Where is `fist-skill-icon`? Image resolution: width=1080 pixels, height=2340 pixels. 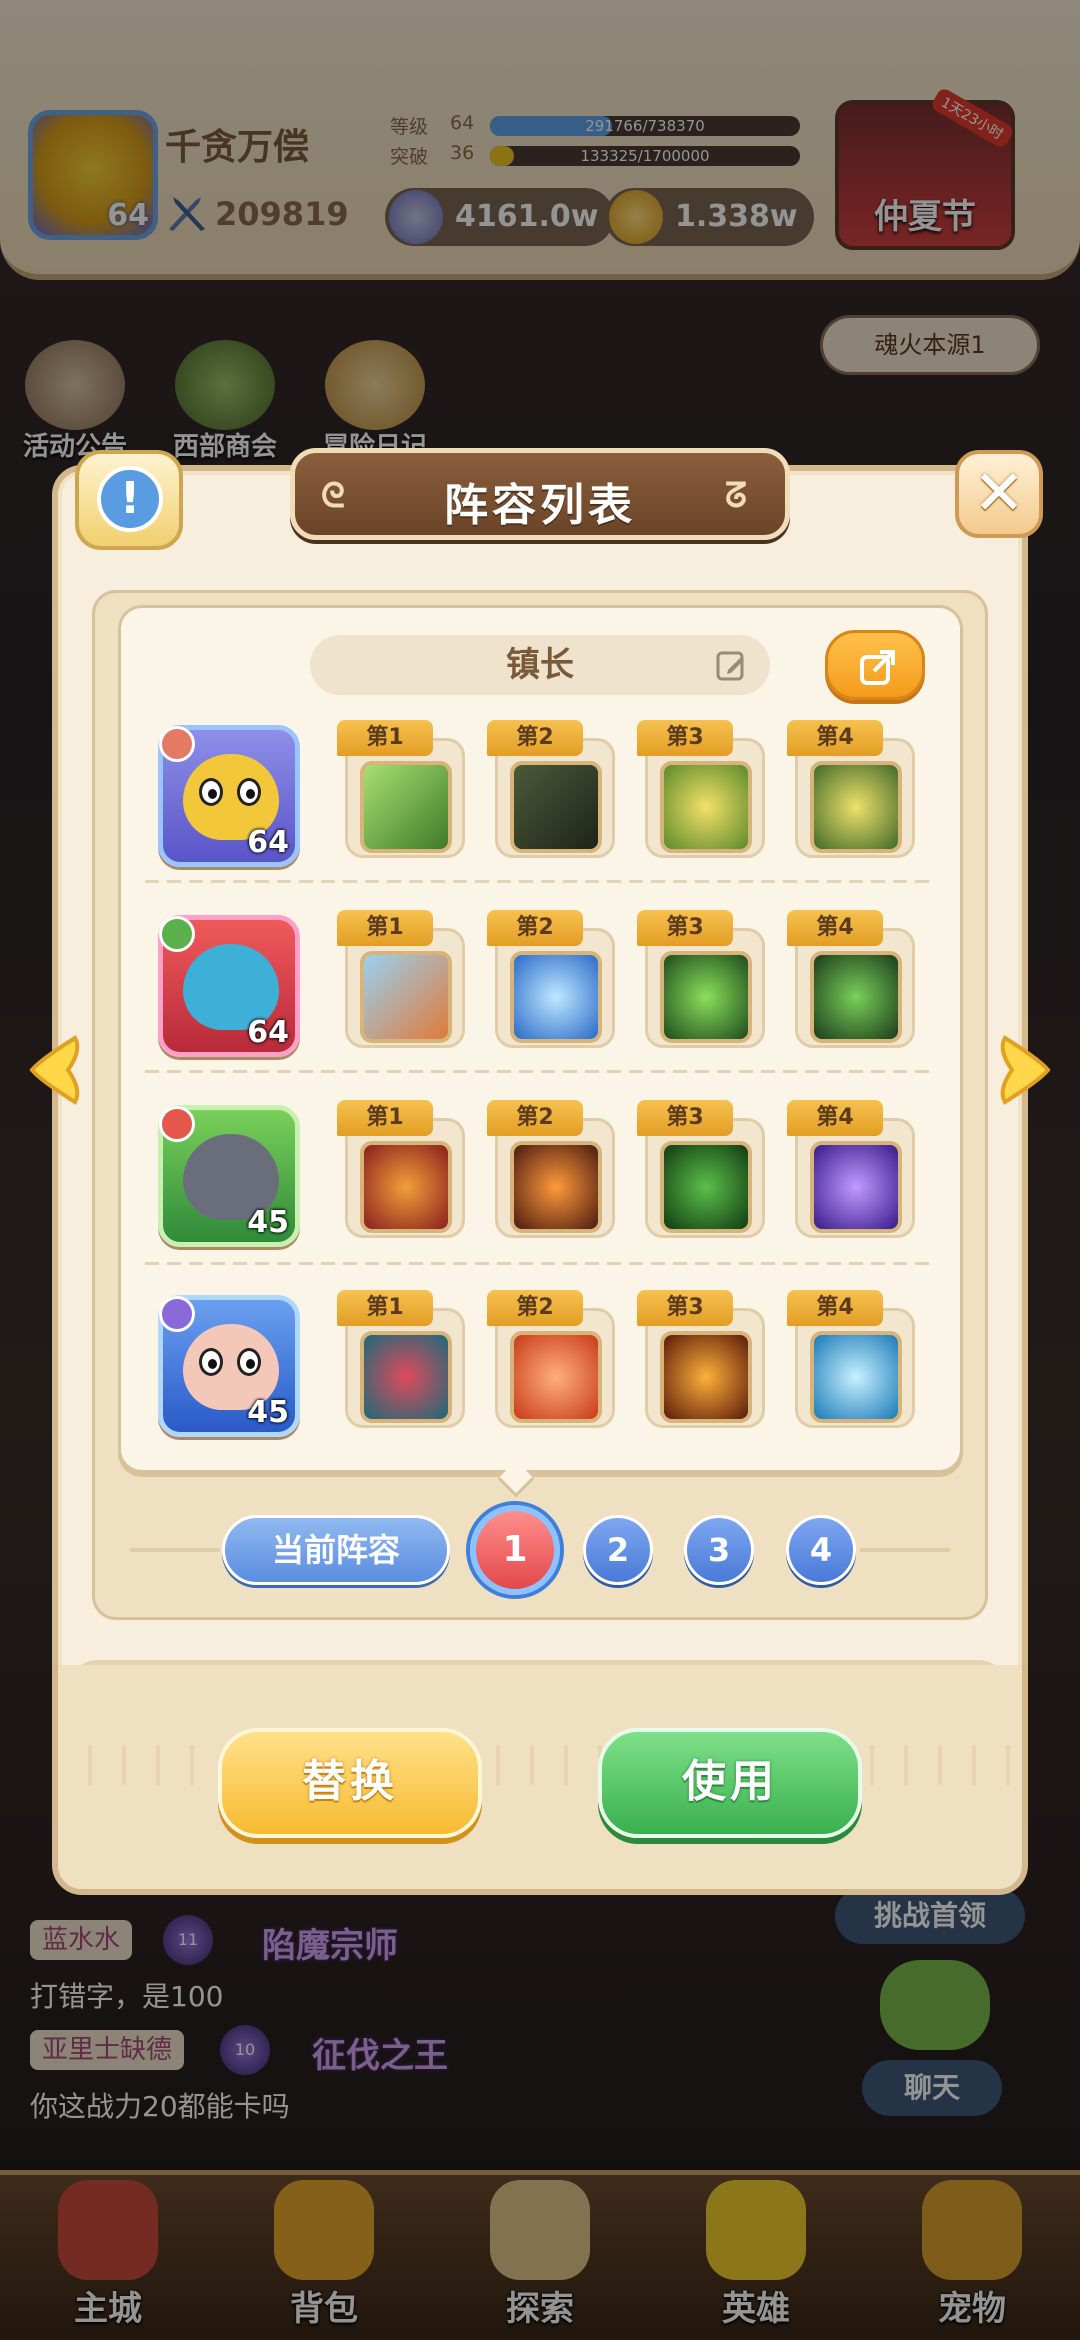
fist-skill-icon is located at coordinates (556, 1377).